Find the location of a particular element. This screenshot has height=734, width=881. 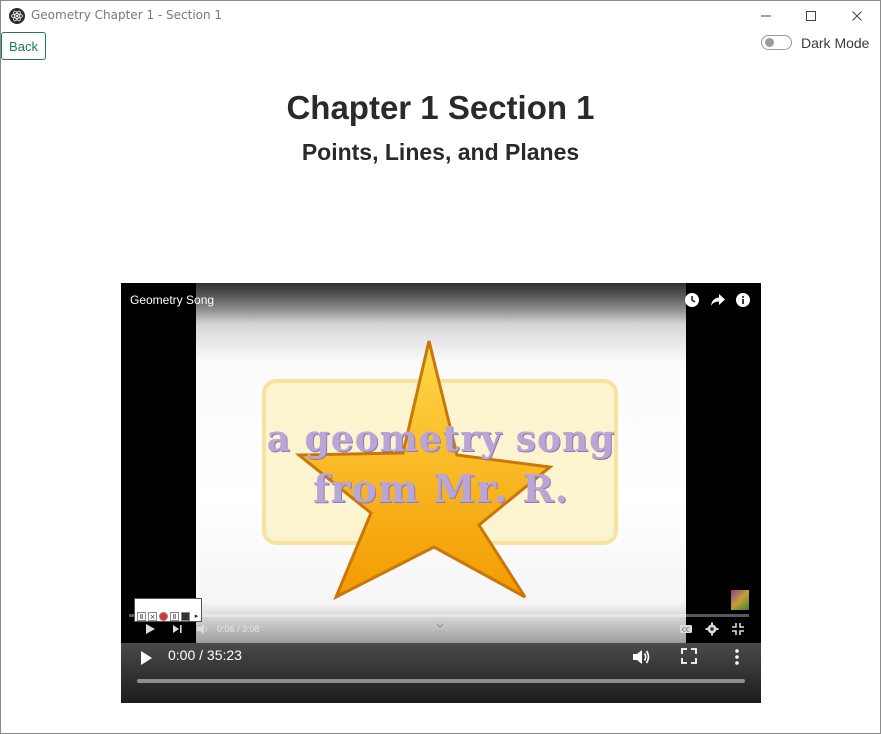

title-bar: Geometry Chapter 1 - Section 1 is located at coordinates (440, 15).